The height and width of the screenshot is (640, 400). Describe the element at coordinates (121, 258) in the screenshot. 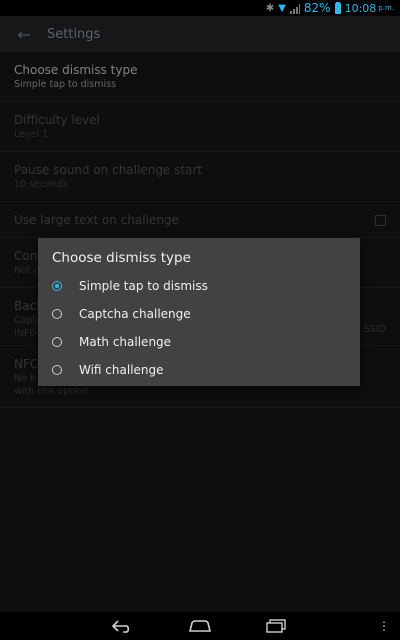

I see `dialog-title: Choose dismiss type` at that location.